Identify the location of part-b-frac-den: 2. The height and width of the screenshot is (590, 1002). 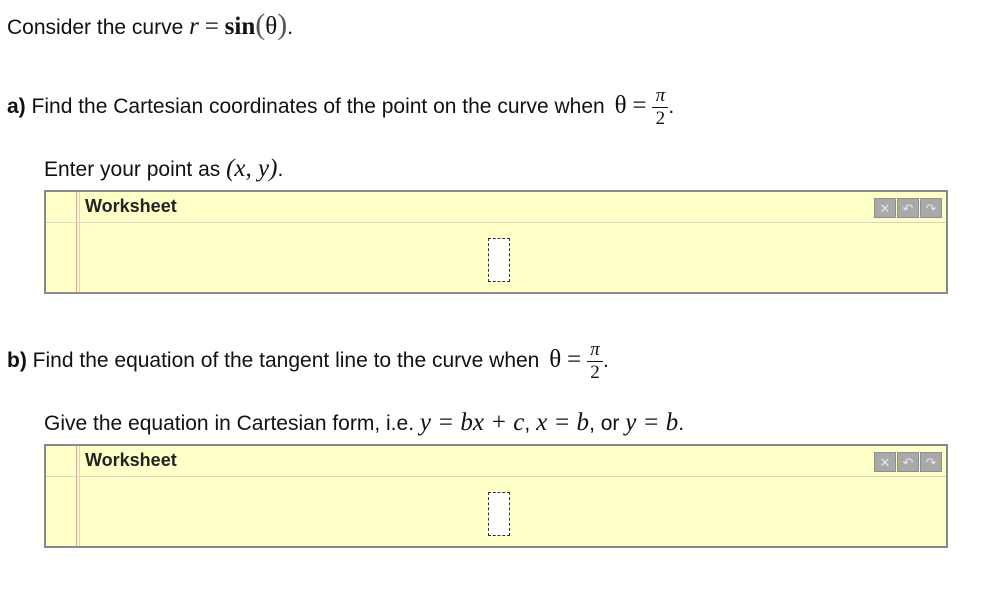
(595, 372).